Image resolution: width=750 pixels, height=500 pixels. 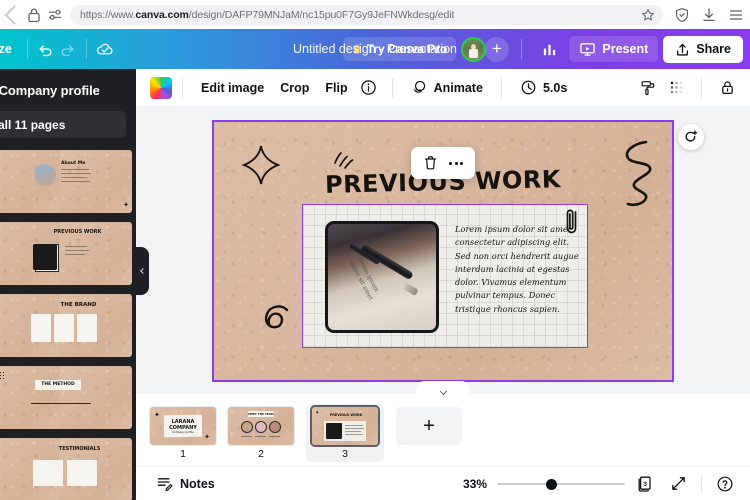 What do you see at coordinates (588, 49) in the screenshot?
I see `present-screen-icon` at bounding box center [588, 49].